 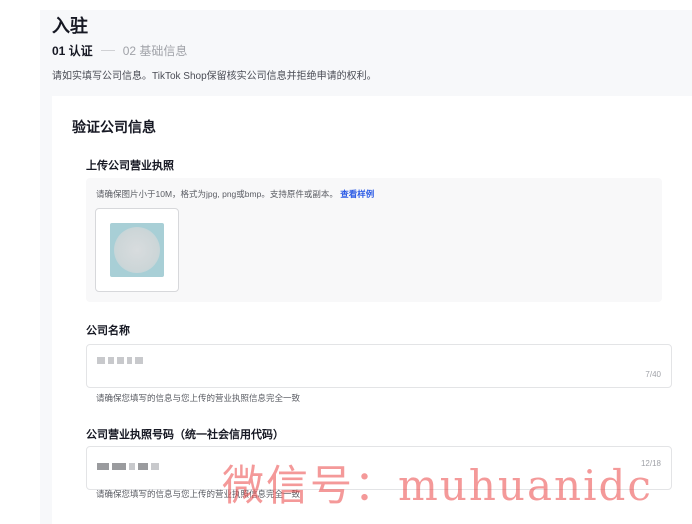 I want to click on license-upload-label: 上传公司营业执照, so click(x=130, y=166).